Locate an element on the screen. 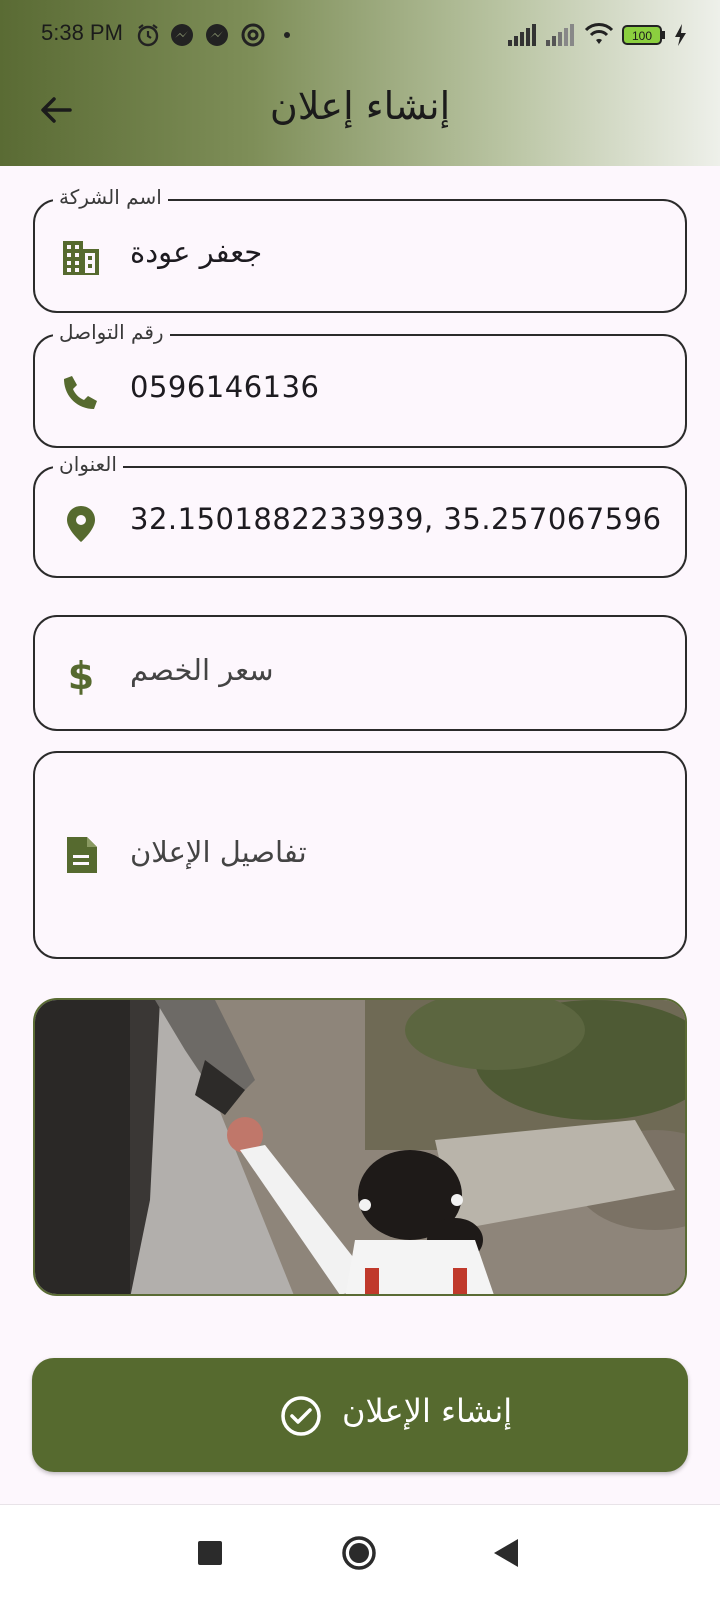 Image resolution: width=720 pixels, height=1601 pixels. address-field: العنوان 32.1501882233939, 35.257067596 is located at coordinates (360, 515).